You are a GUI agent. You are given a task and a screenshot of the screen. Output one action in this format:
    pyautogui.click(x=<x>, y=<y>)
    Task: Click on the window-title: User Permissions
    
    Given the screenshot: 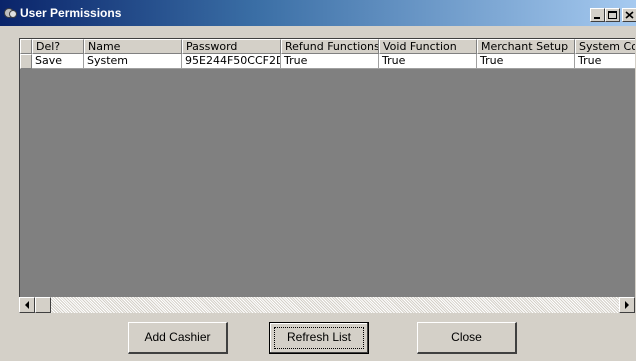 What is the action you would take?
    pyautogui.click(x=71, y=13)
    